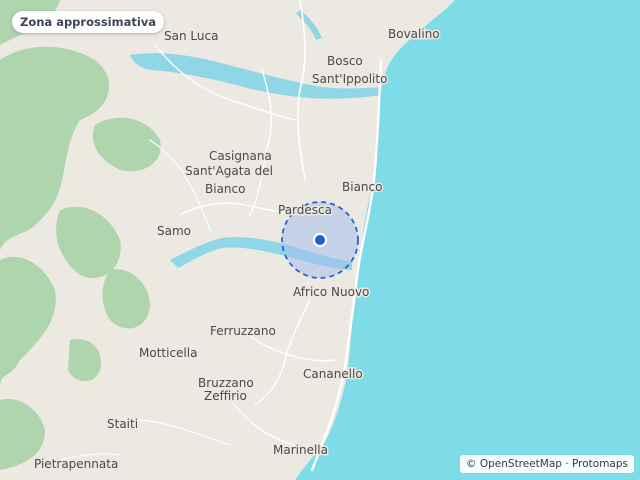  What do you see at coordinates (331, 292) in the screenshot?
I see `place-label-africo-nuovo: Africo Nuovo` at bounding box center [331, 292].